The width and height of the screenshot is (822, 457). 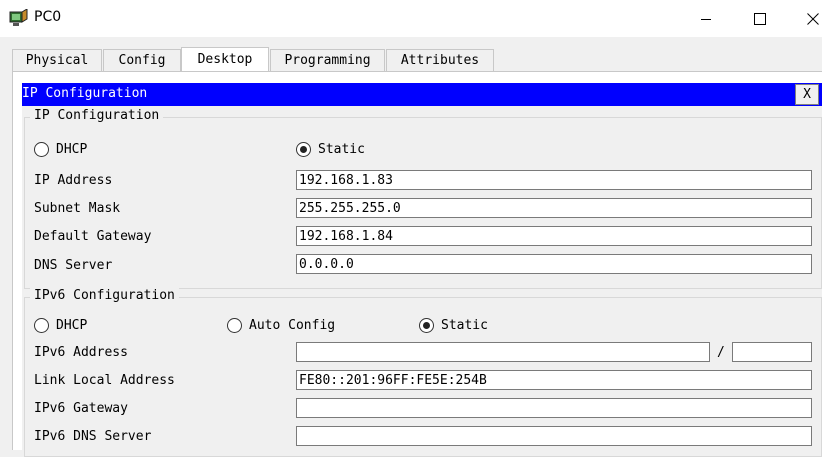 I want to click on ipv6-address-label: IPv6 Address, so click(x=81, y=352).